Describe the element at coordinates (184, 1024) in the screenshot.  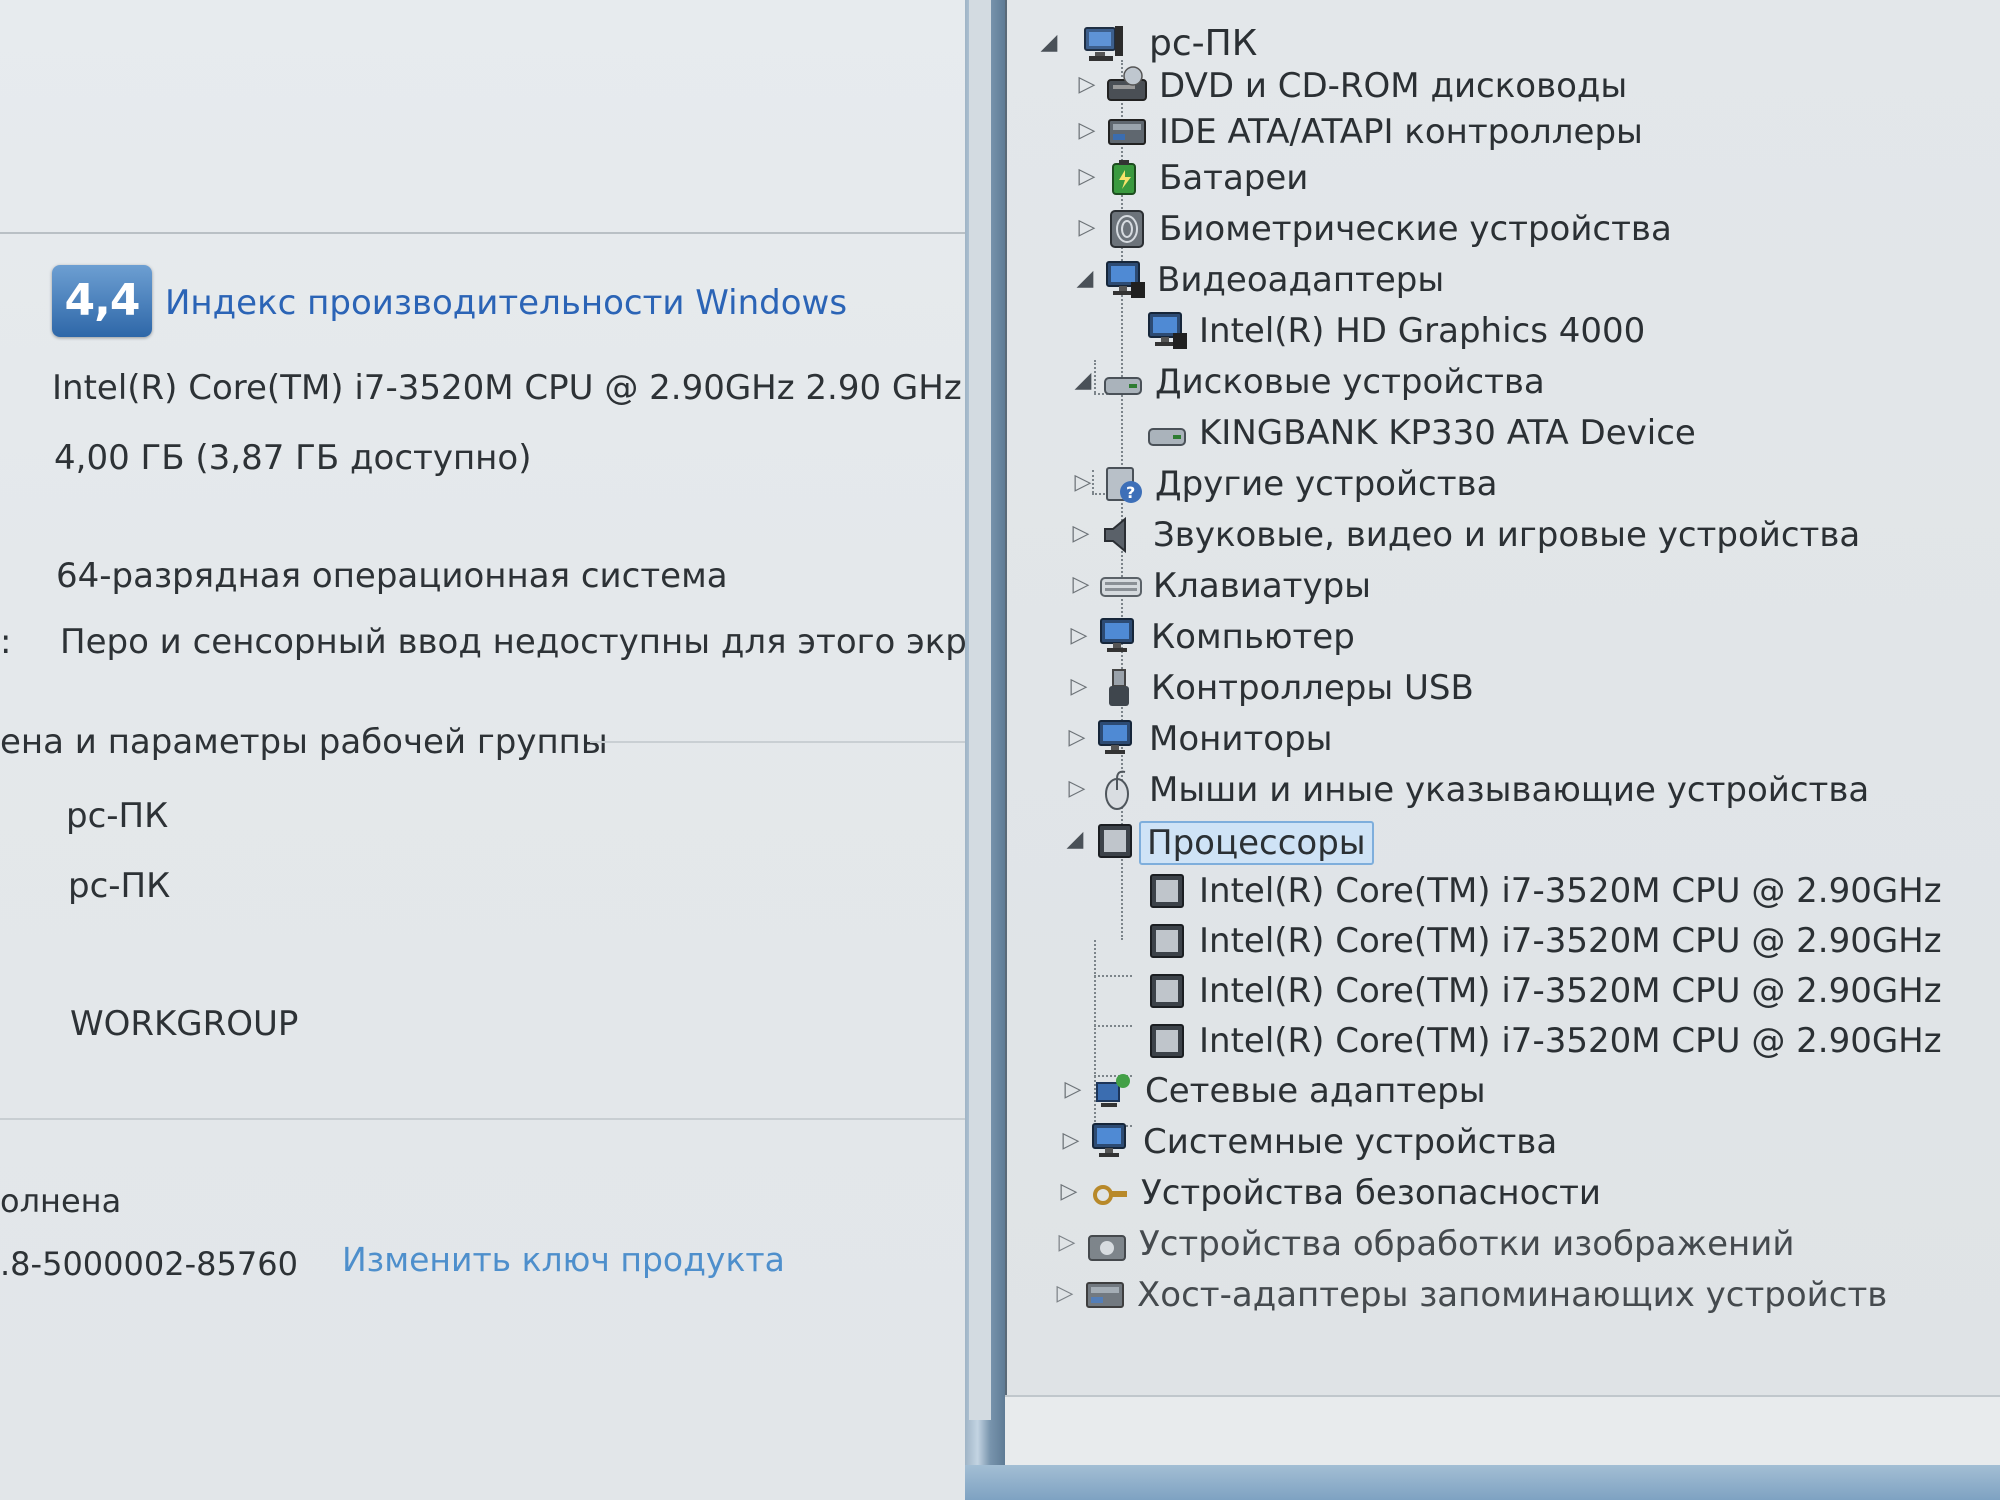
I see `workgroup-value: WORKGROUP` at that location.